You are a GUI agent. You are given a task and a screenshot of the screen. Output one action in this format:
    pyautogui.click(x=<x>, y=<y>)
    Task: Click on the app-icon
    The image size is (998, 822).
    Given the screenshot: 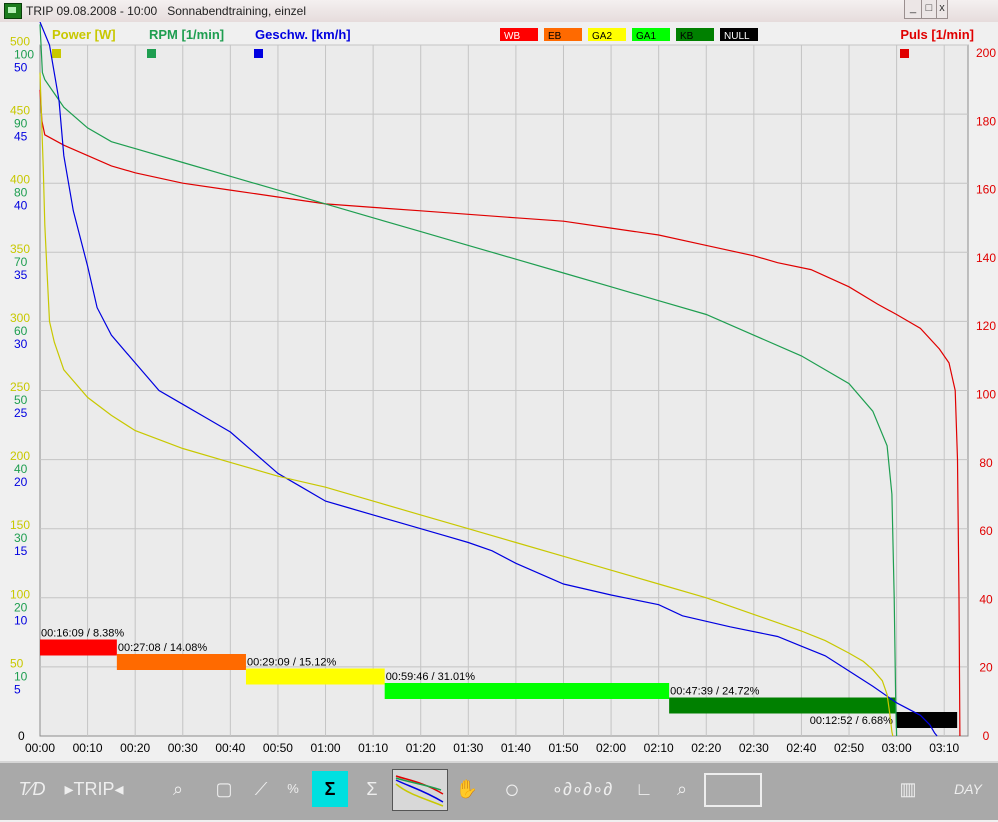 What is the action you would take?
    pyautogui.click(x=13, y=11)
    